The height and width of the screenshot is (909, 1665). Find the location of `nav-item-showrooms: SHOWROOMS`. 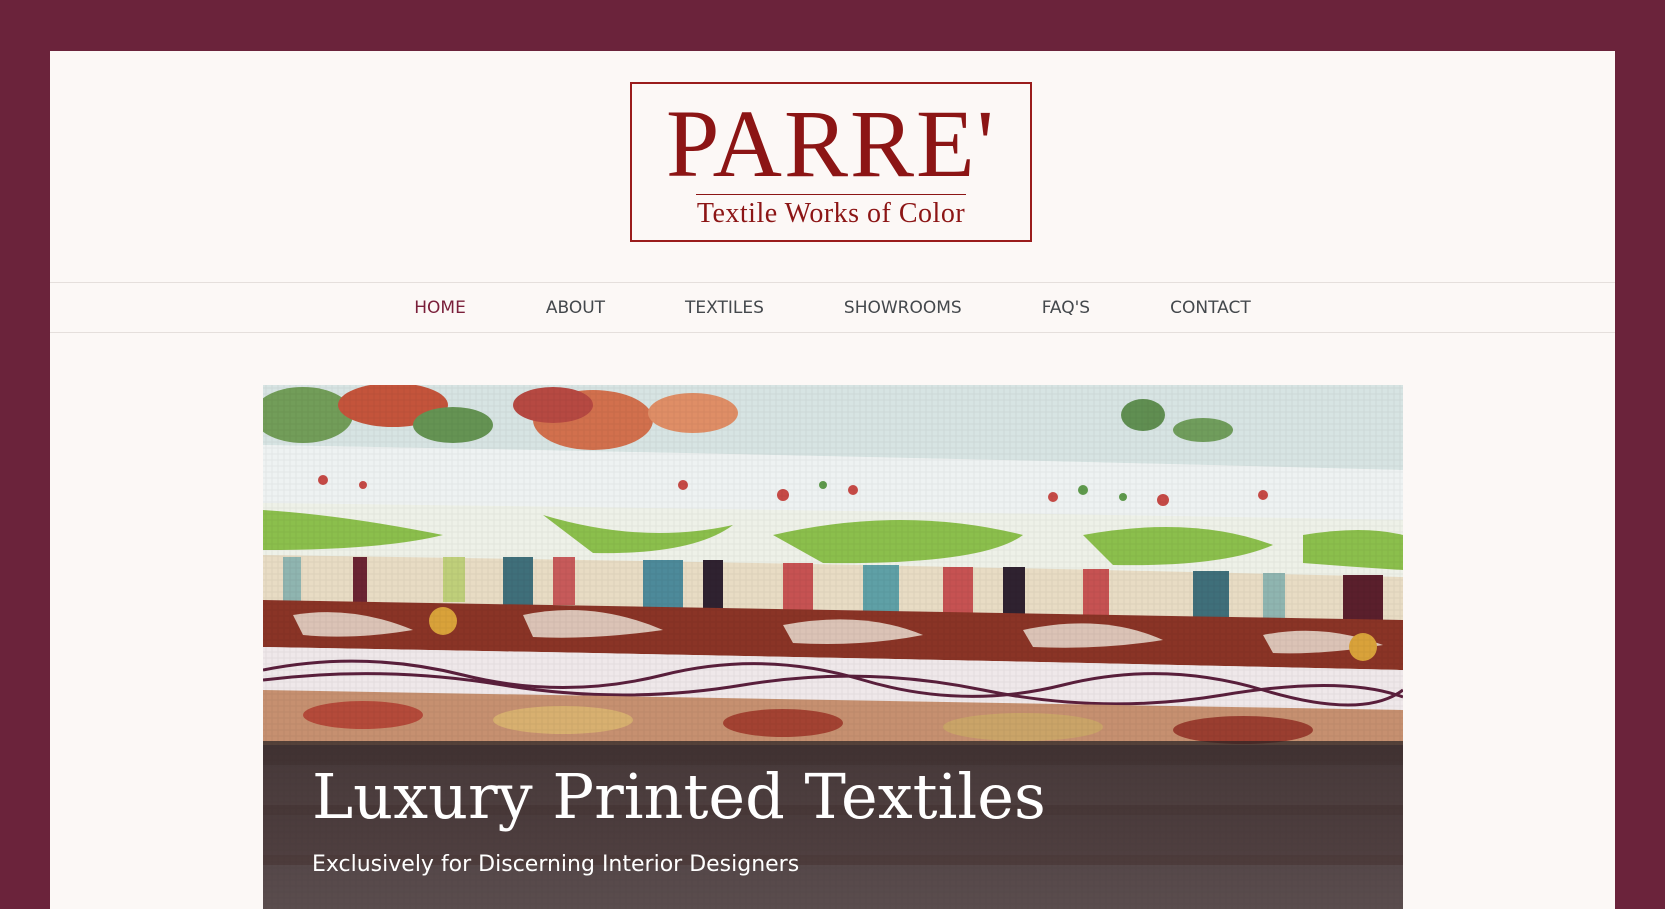

nav-item-showrooms: SHOWROOMS is located at coordinates (903, 308).